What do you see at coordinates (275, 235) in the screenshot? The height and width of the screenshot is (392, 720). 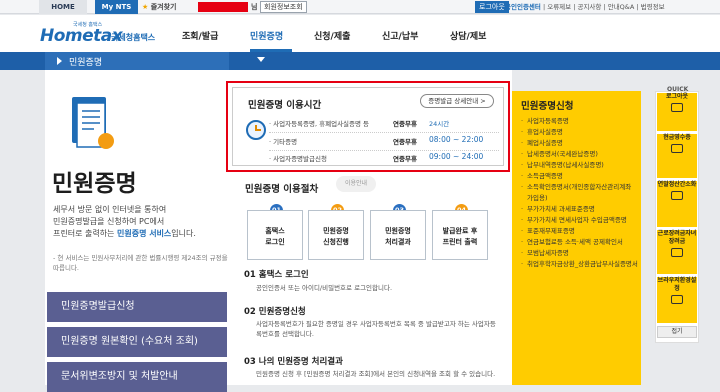 I see `procedure-step: 홈택스 로그인` at bounding box center [275, 235].